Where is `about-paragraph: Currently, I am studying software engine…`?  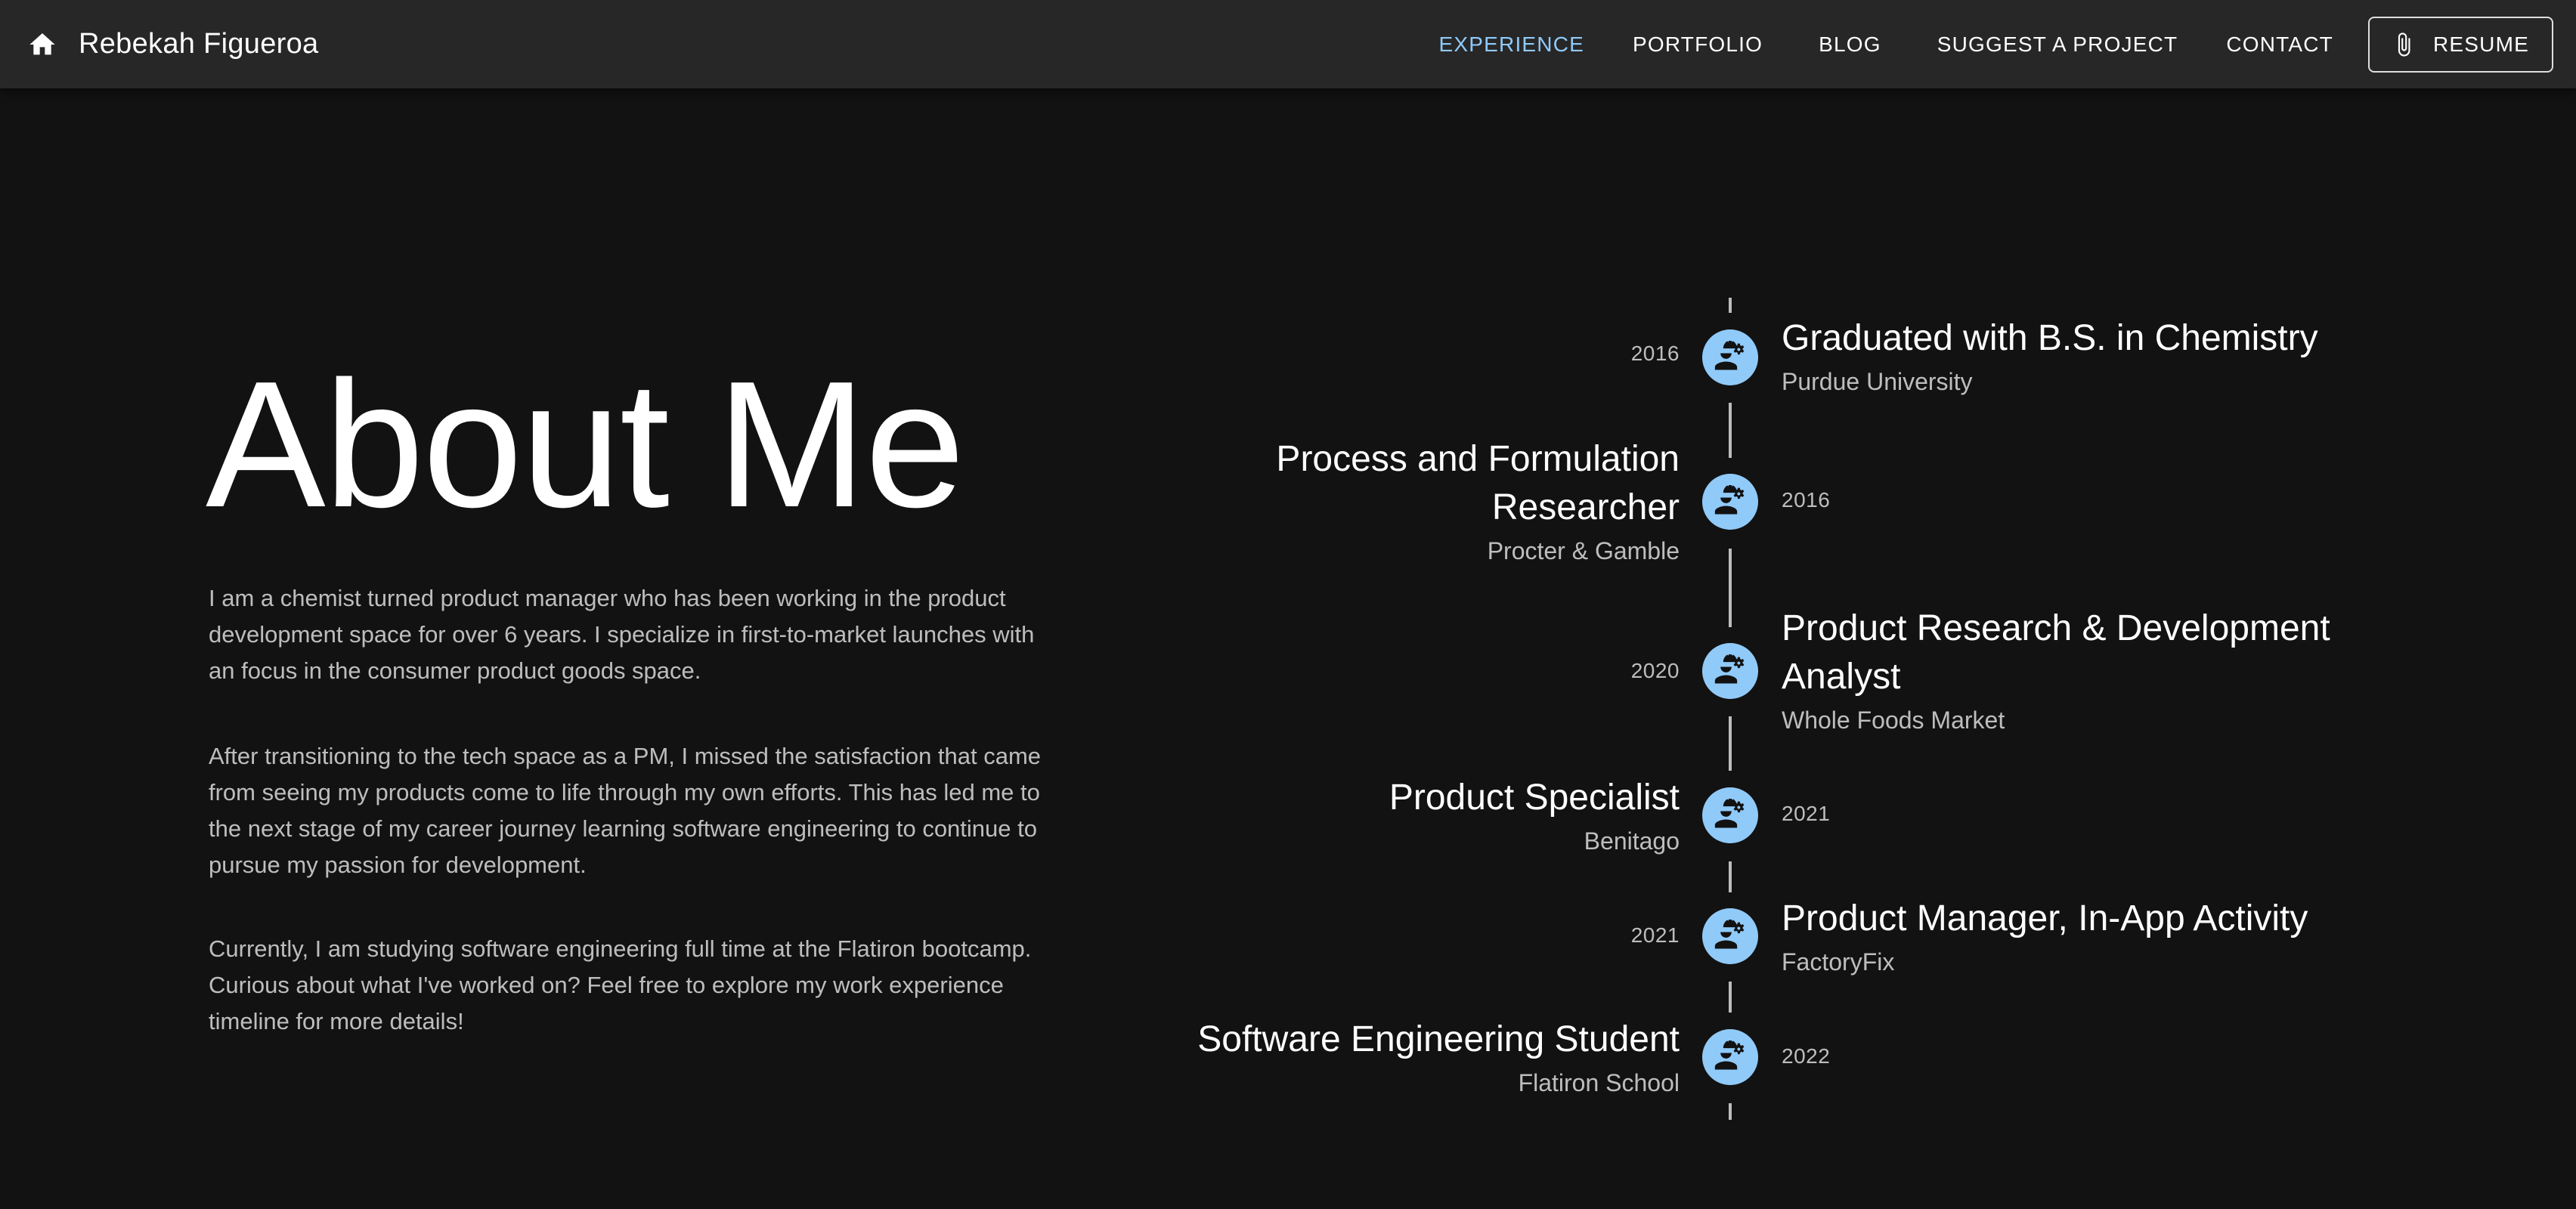
about-paragraph: Currently, I am studying software engine… is located at coordinates (620, 985).